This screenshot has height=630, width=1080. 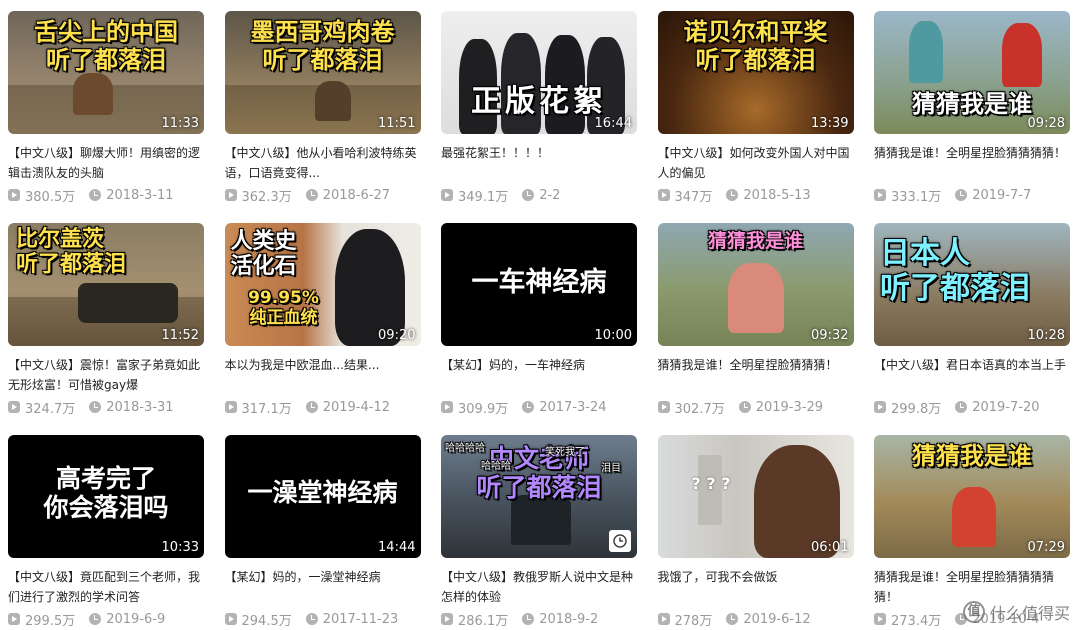 I want to click on video-thumbnail: 猜猜我是谁 09:32, so click(x=755, y=284).